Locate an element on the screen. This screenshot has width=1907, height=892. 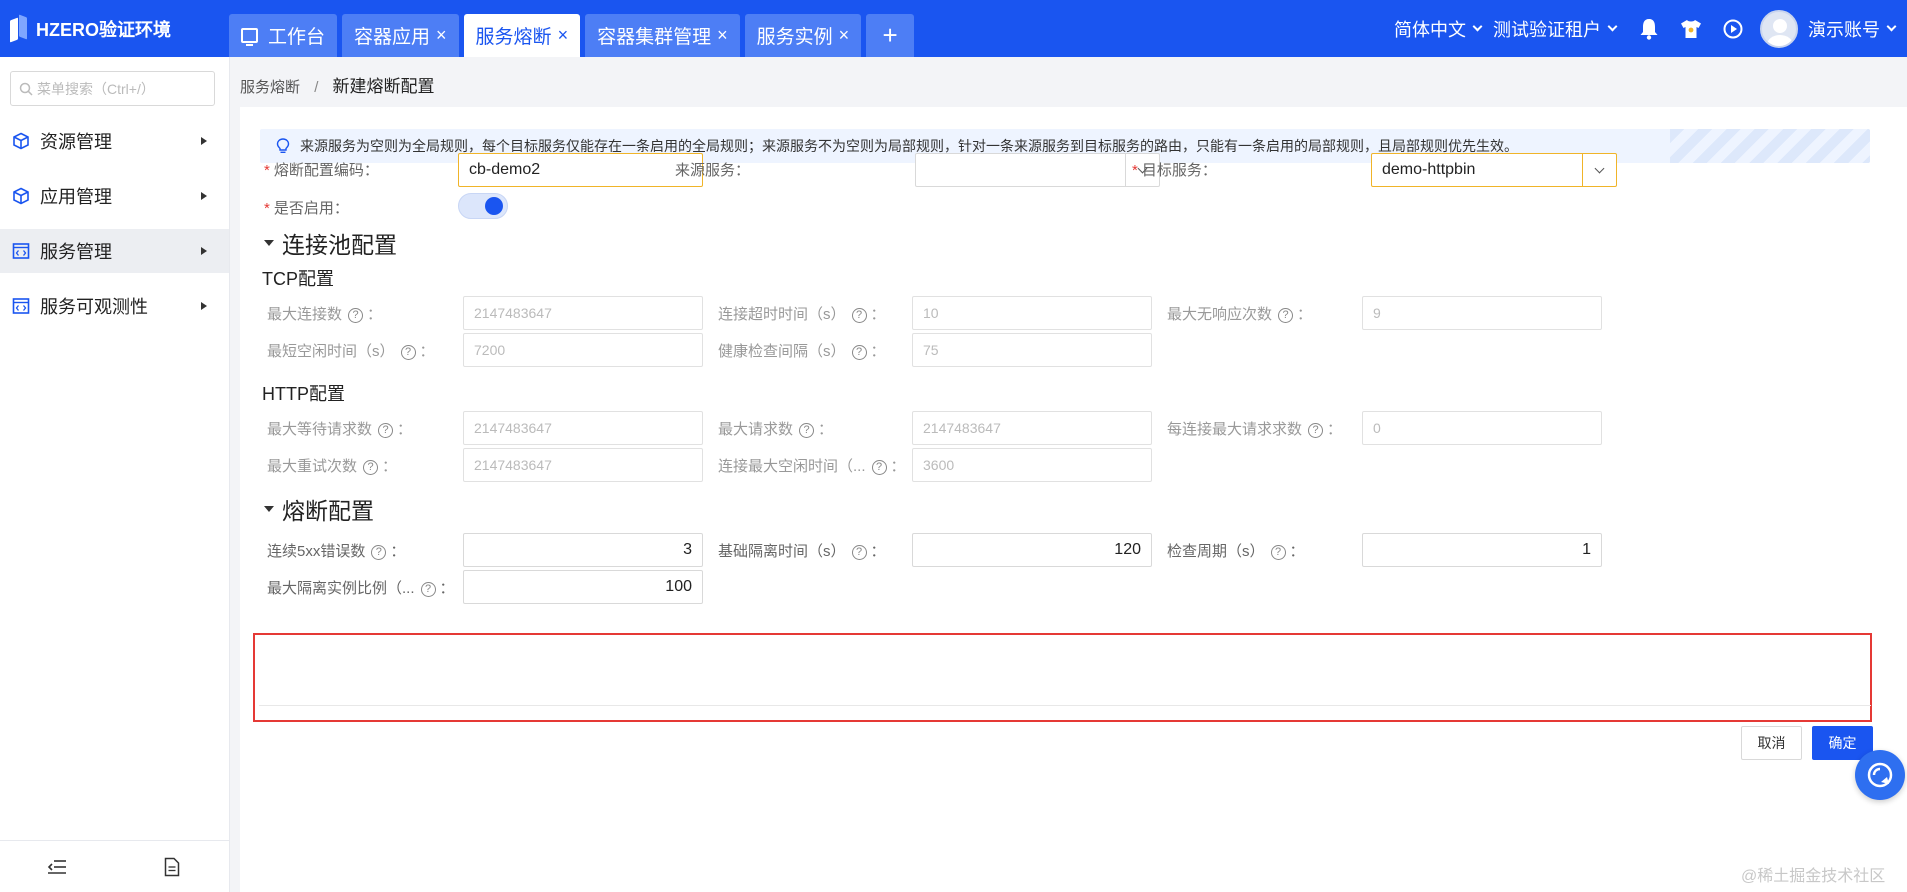
max-connections-input: 2147483647 is located at coordinates (583, 313).